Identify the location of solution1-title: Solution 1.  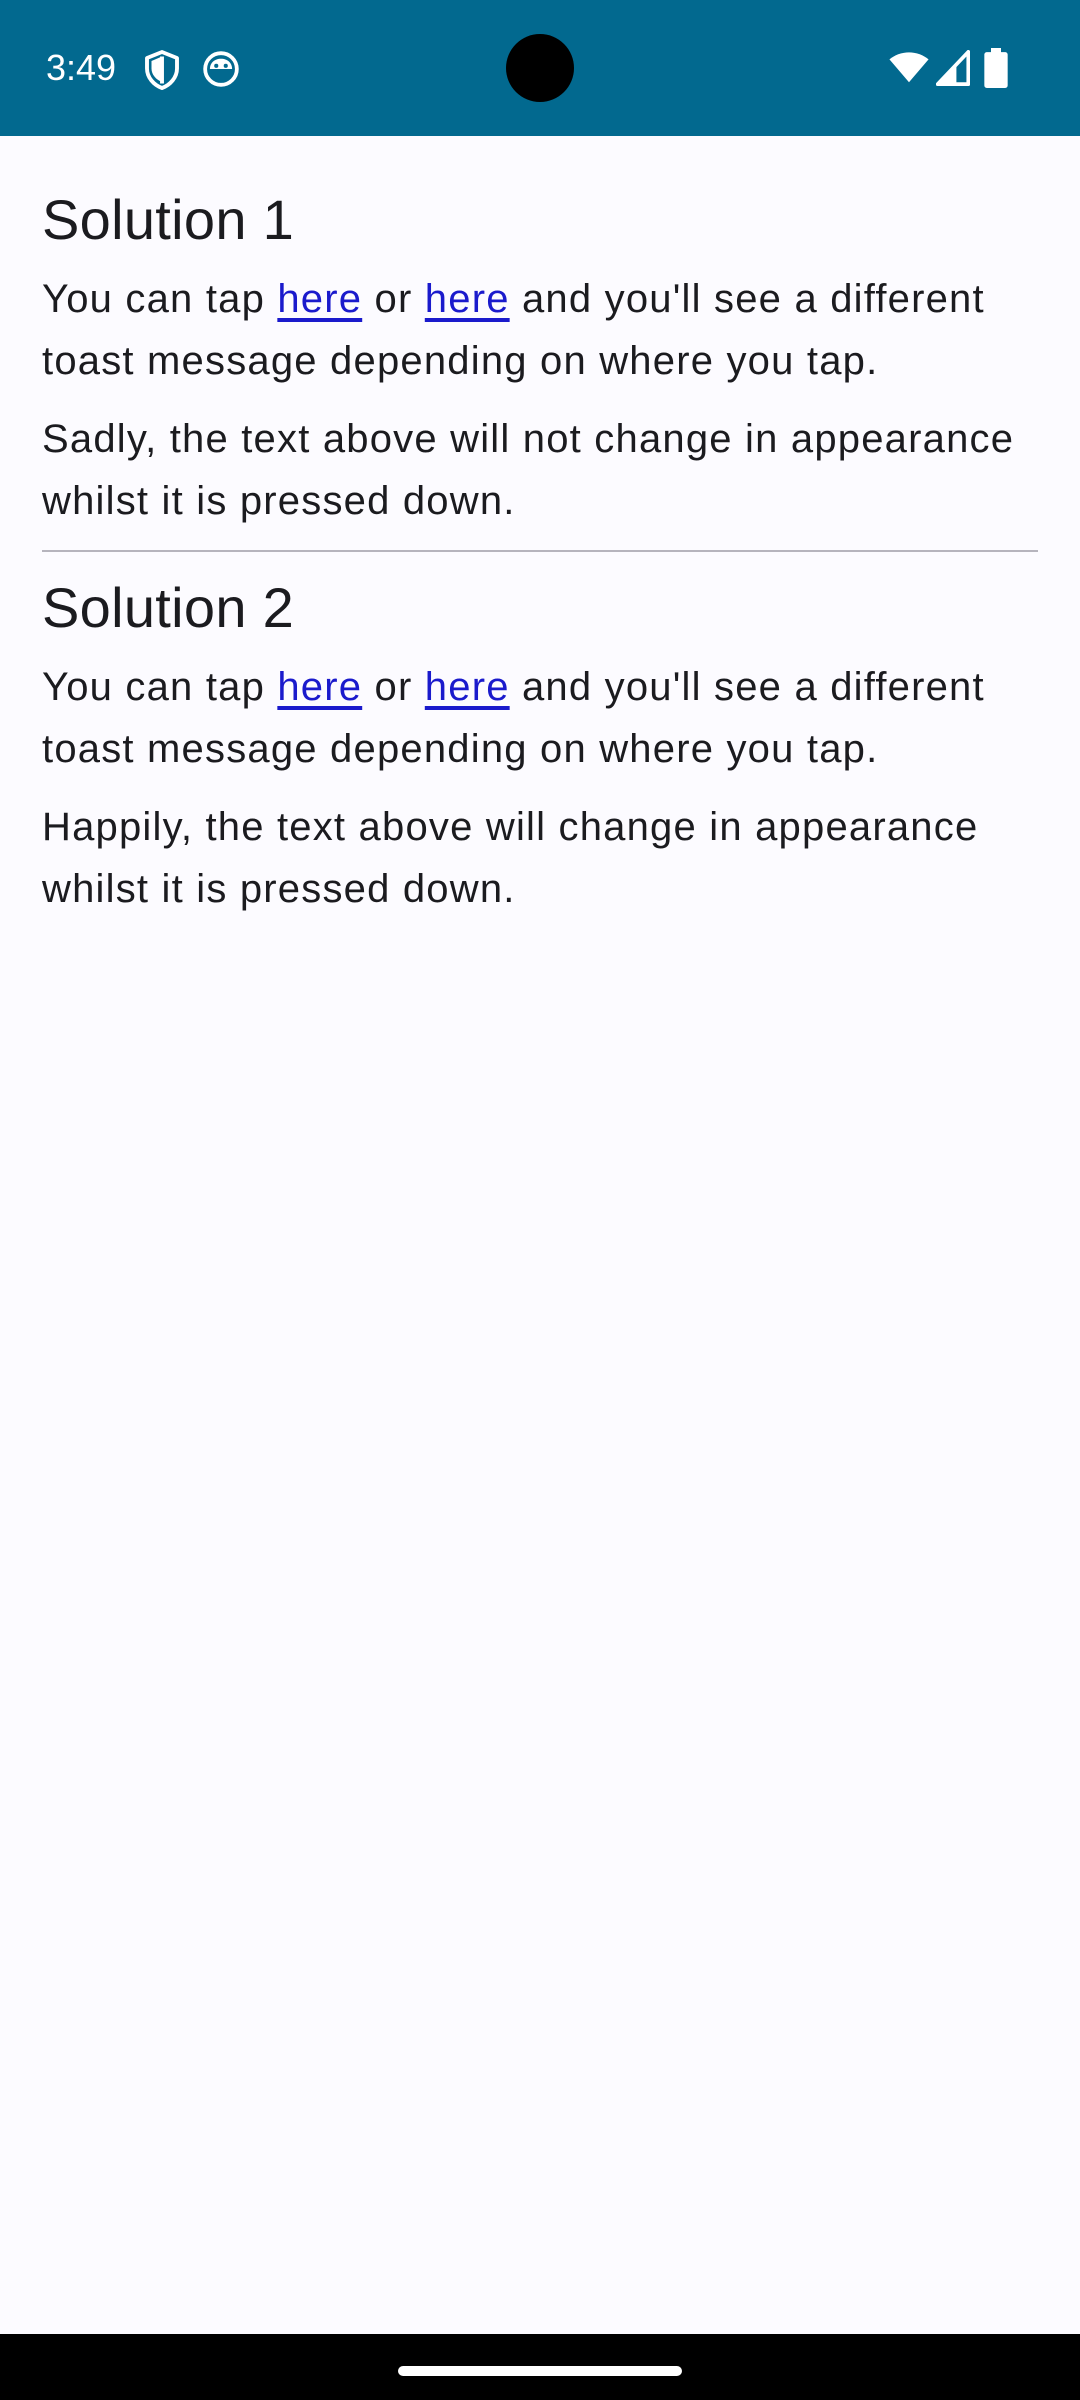
(168, 219).